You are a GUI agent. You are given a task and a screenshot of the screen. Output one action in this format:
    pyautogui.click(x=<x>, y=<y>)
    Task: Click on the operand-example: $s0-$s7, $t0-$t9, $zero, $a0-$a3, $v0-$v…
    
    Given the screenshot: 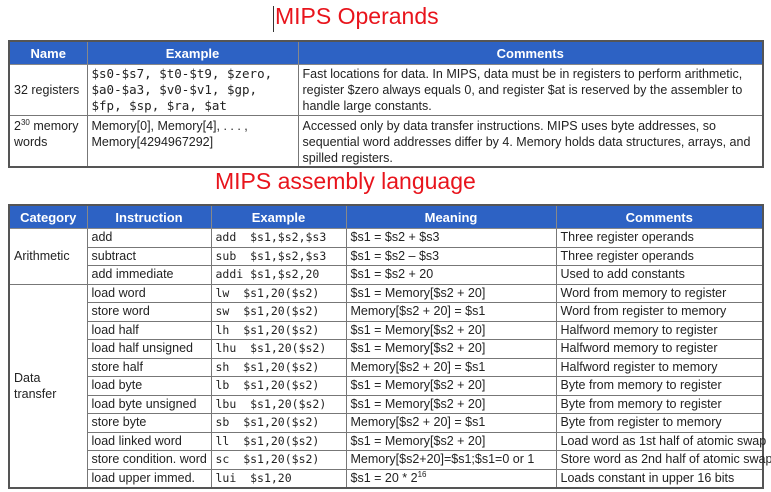 What is the action you would take?
    pyautogui.click(x=192, y=90)
    